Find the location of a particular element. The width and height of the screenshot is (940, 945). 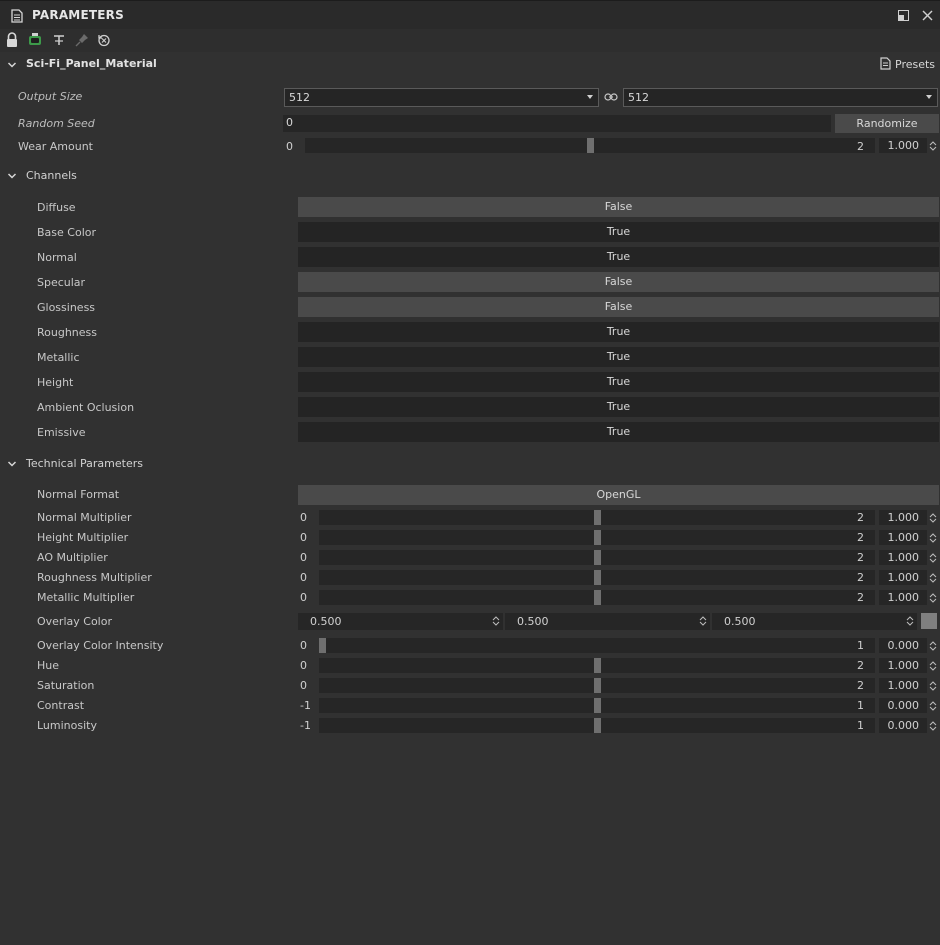

wear-amount-slider is located at coordinates (590, 145).